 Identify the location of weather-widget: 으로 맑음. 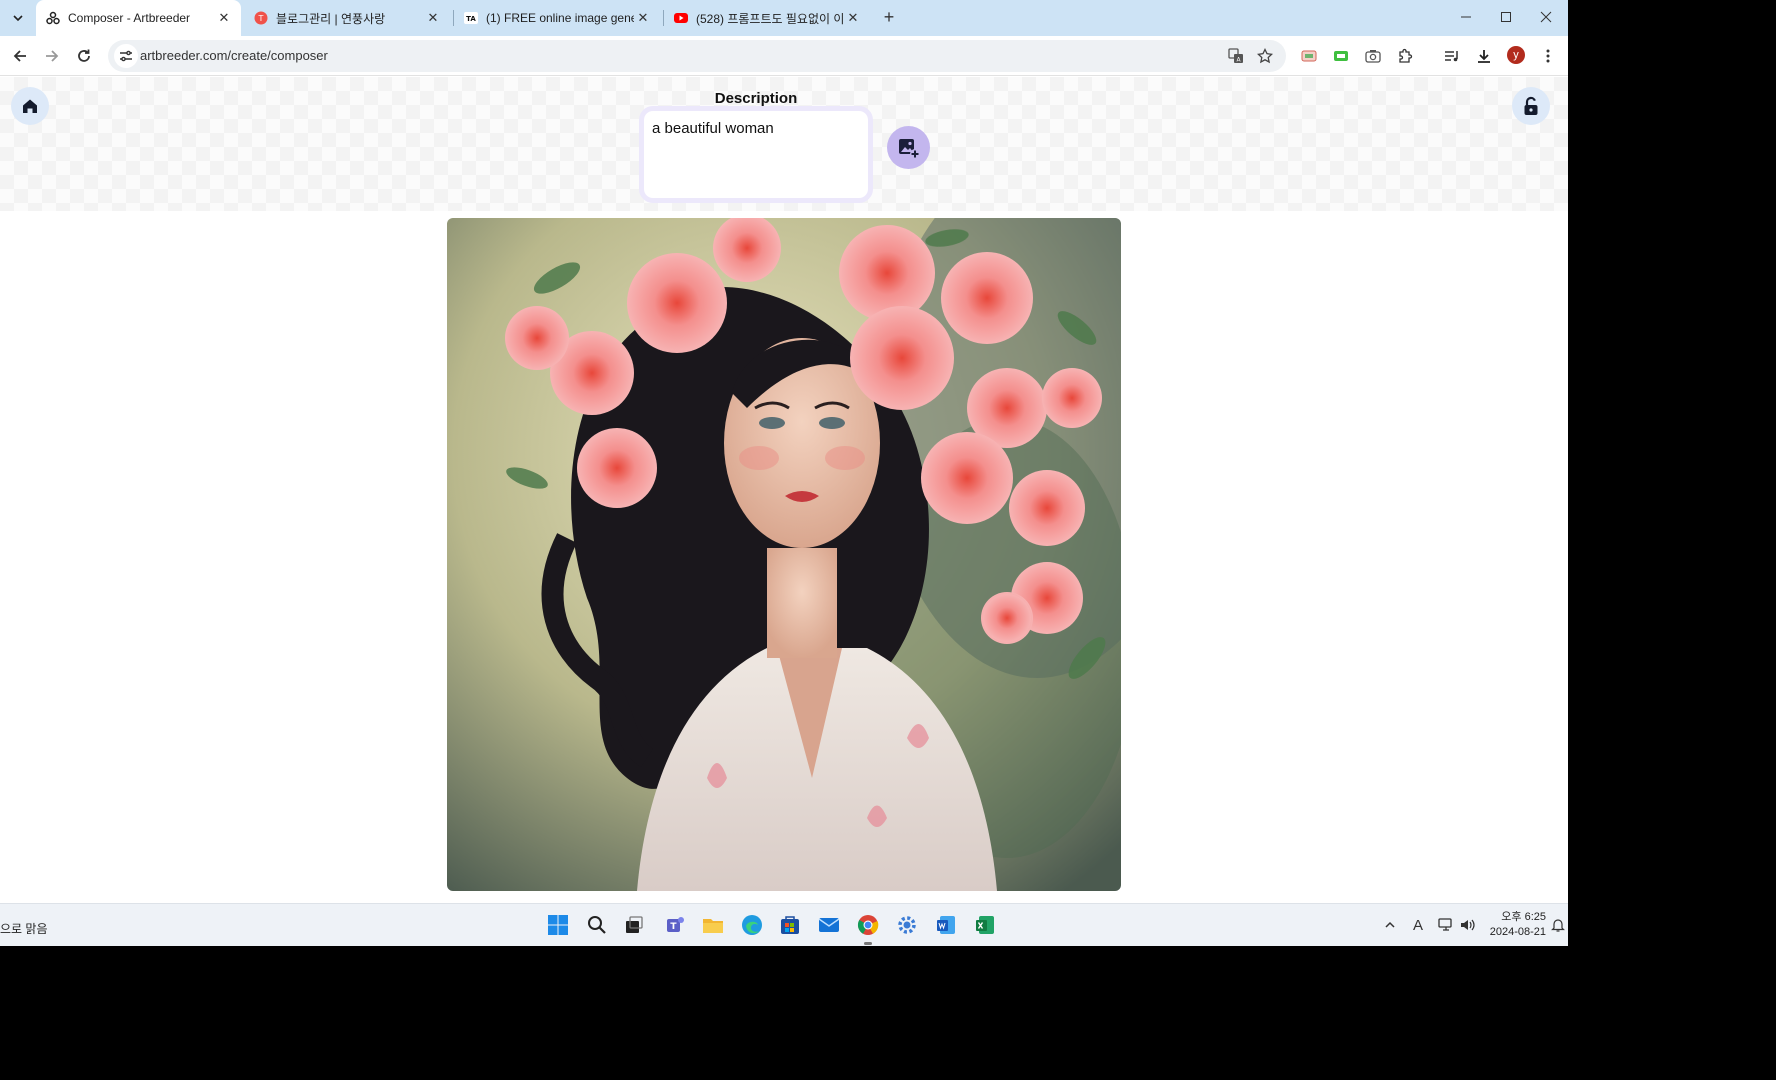
(24, 928).